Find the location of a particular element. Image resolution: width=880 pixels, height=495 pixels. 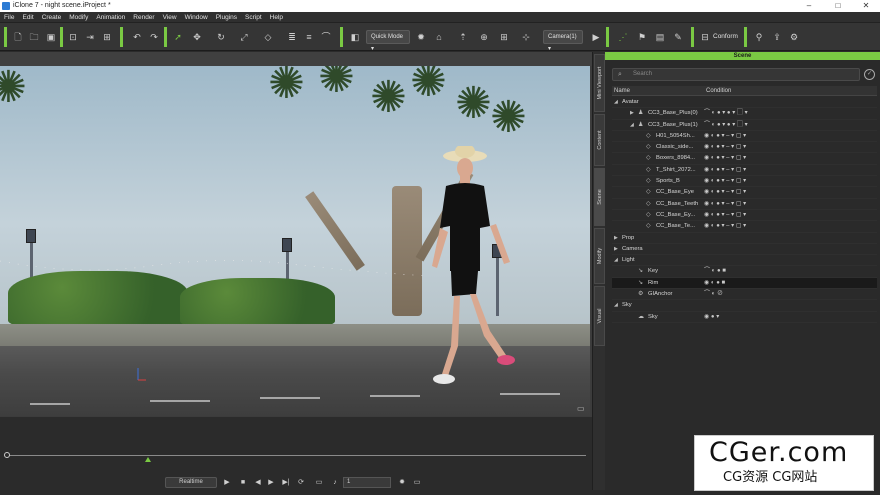

move-icon: ✥ is located at coordinates (197, 37).